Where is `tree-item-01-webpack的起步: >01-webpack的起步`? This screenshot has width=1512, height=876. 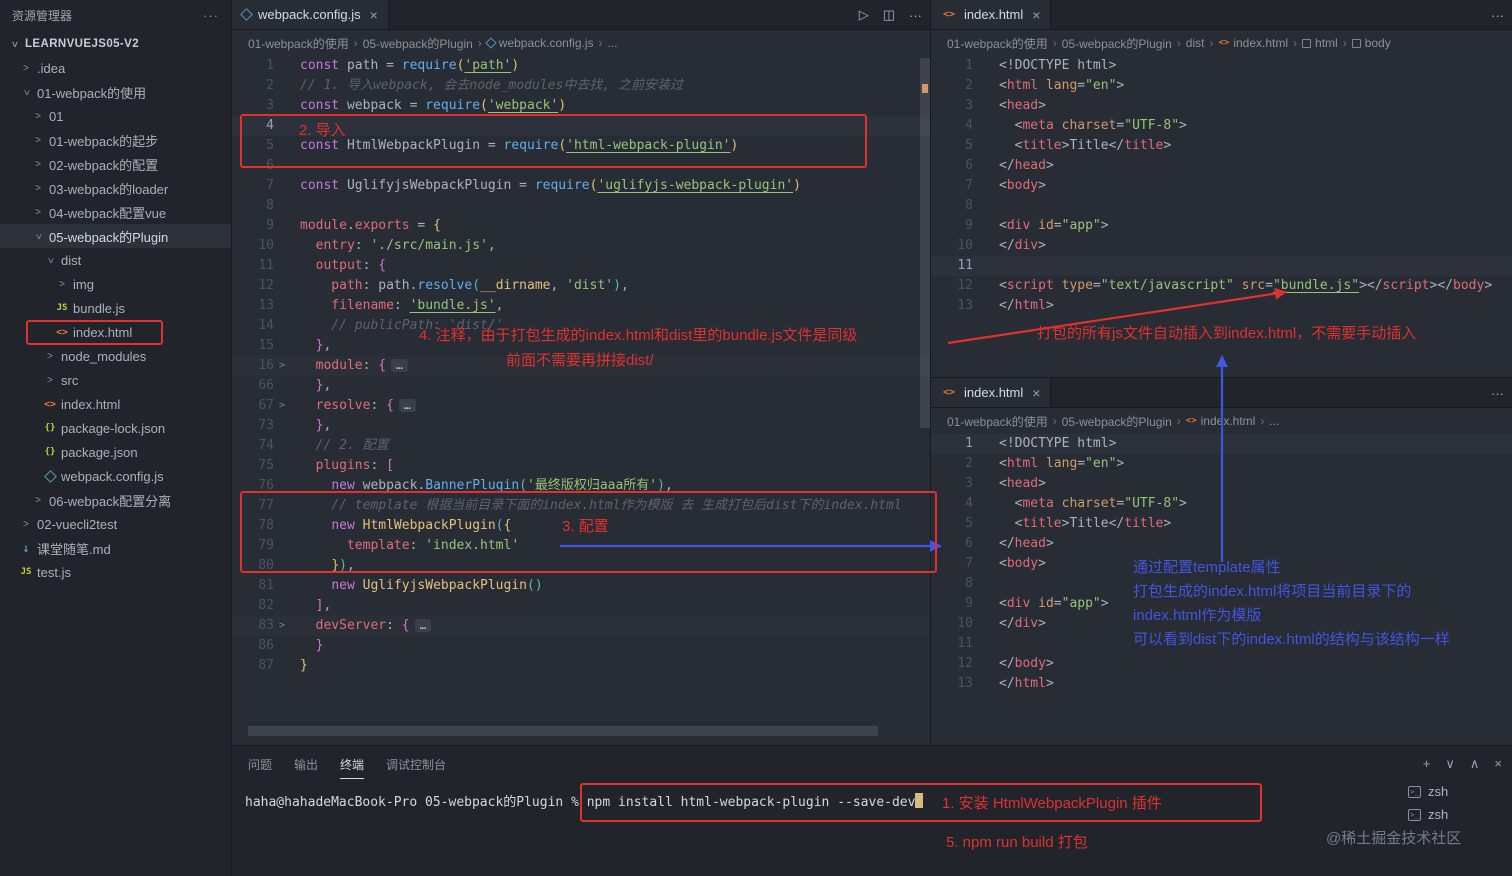
tree-item-01-webpack的起步: >01-webpack的起步 is located at coordinates (115, 140).